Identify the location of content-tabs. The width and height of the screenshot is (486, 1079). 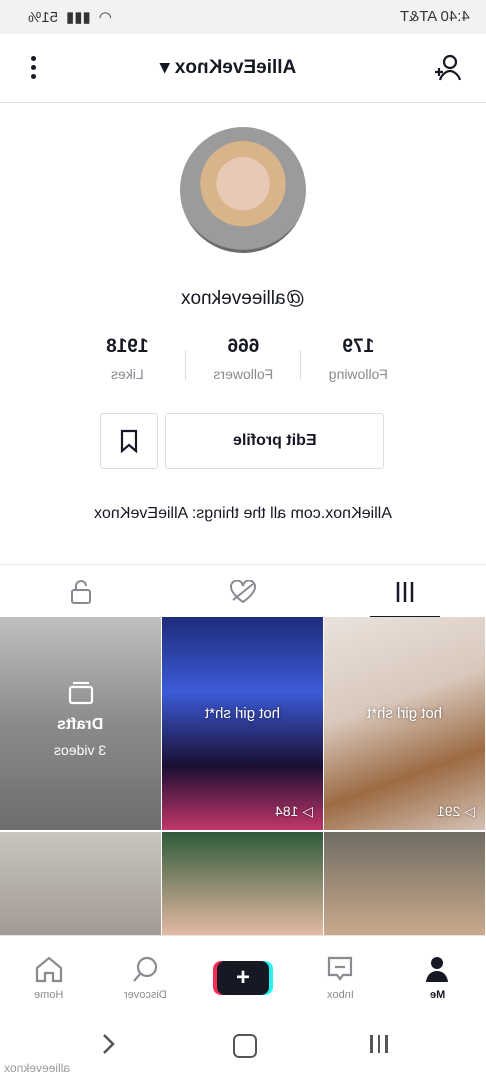
(243, 591).